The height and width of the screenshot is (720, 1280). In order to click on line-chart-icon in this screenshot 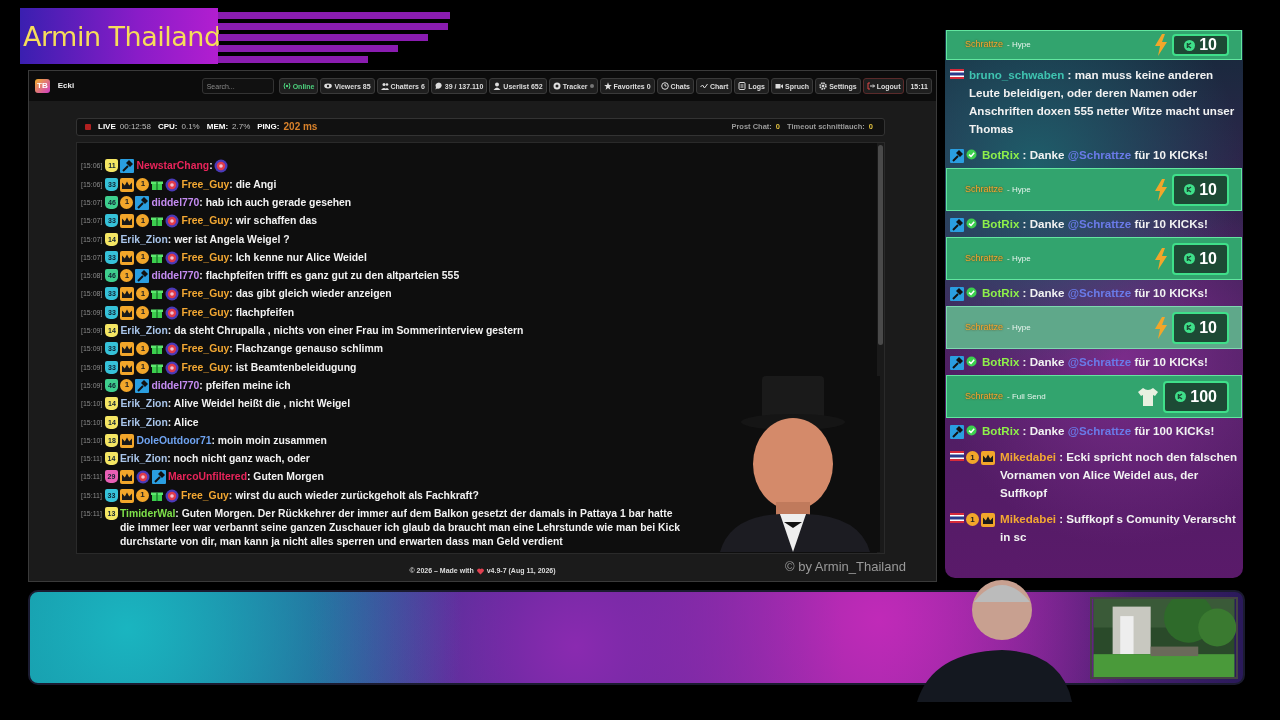, I will do `click(704, 86)`.